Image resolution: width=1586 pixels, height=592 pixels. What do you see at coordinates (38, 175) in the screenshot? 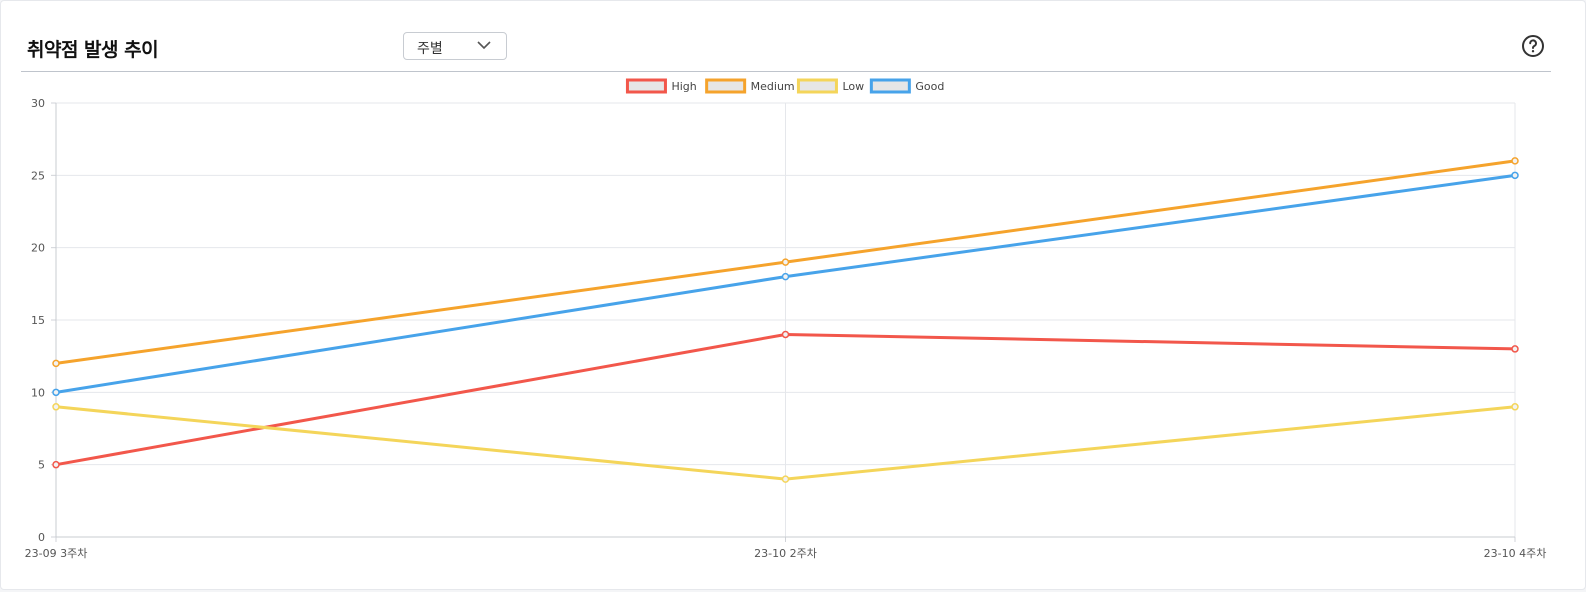
I see `y-tick-label: 25` at bounding box center [38, 175].